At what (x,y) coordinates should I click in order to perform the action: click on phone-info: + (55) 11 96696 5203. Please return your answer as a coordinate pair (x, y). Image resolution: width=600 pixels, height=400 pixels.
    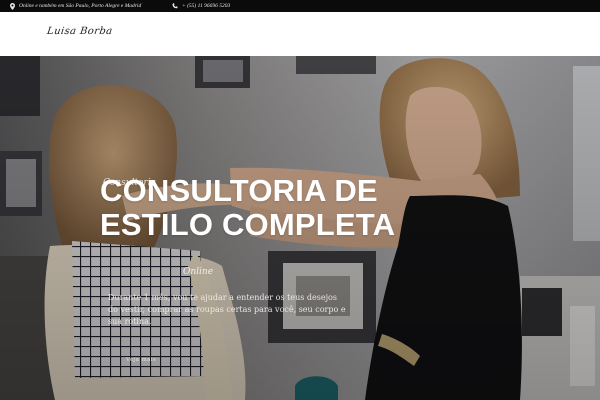
    Looking at the image, I should click on (201, 6).